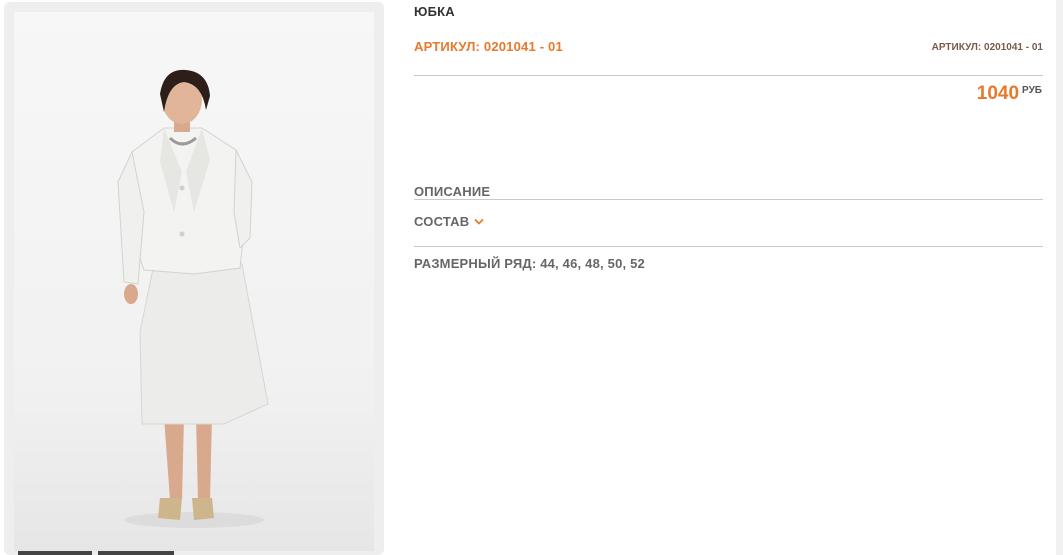 The width and height of the screenshot is (1063, 555). I want to click on price-value: 1040, so click(998, 93).